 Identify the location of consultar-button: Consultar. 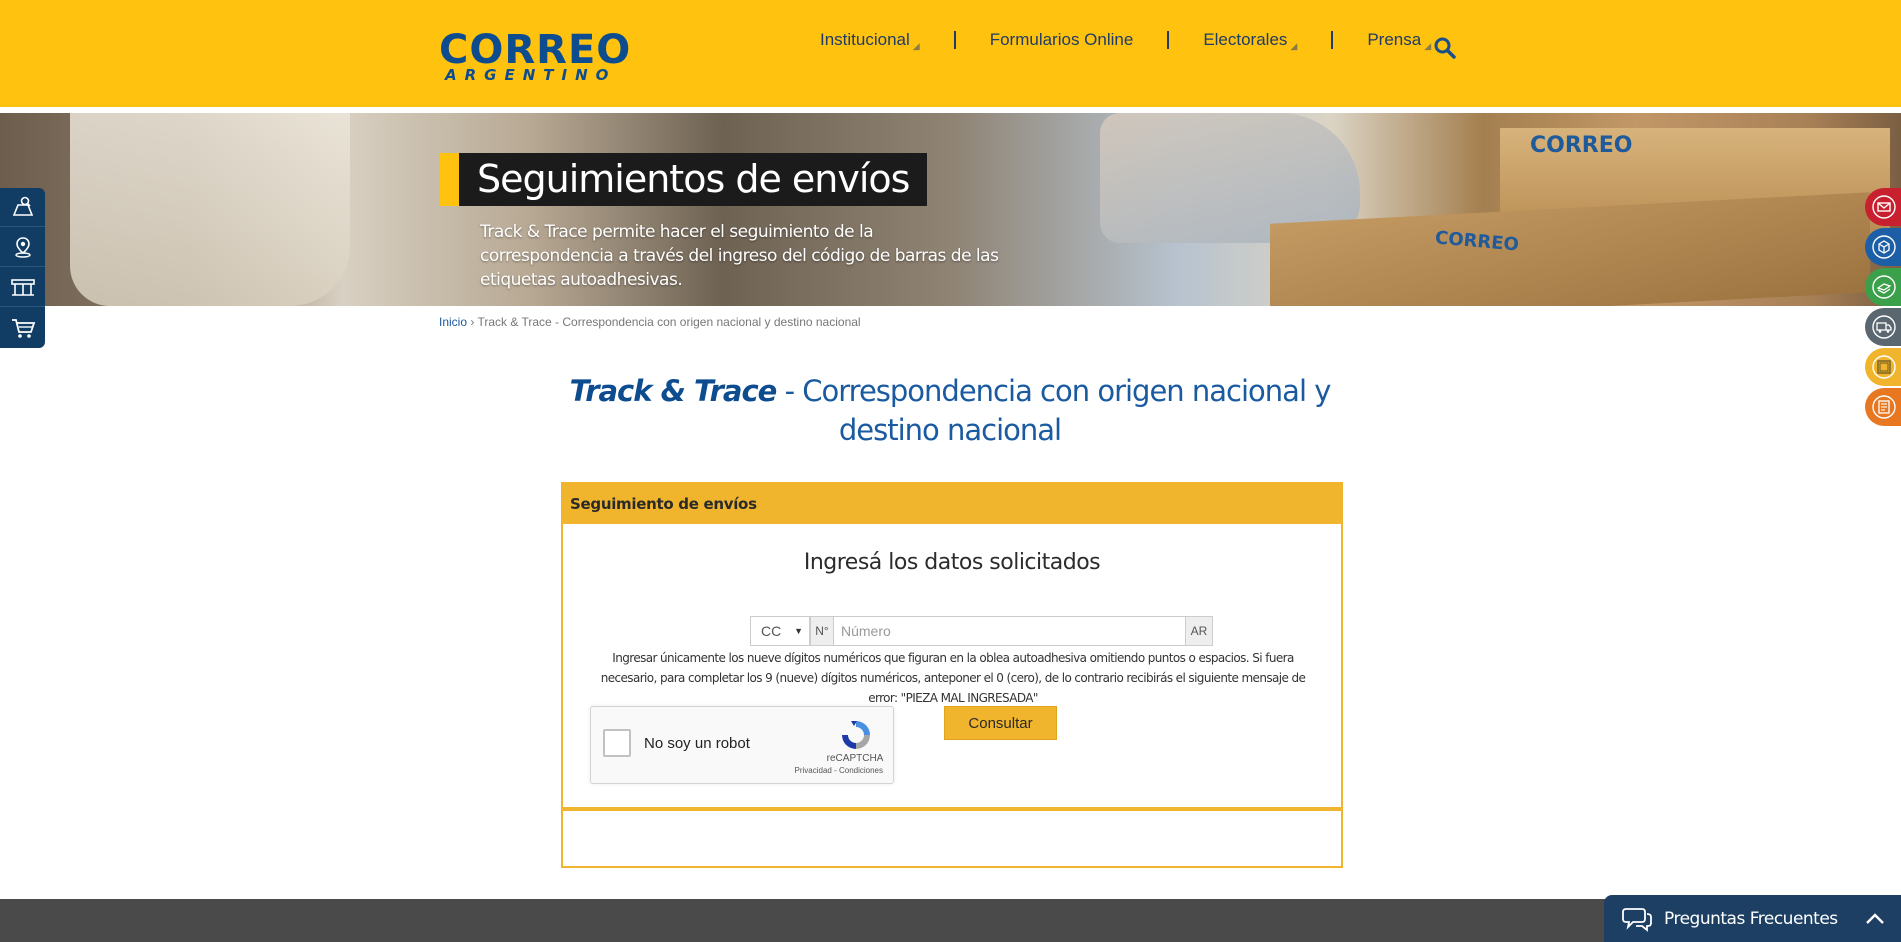
(1000, 723).